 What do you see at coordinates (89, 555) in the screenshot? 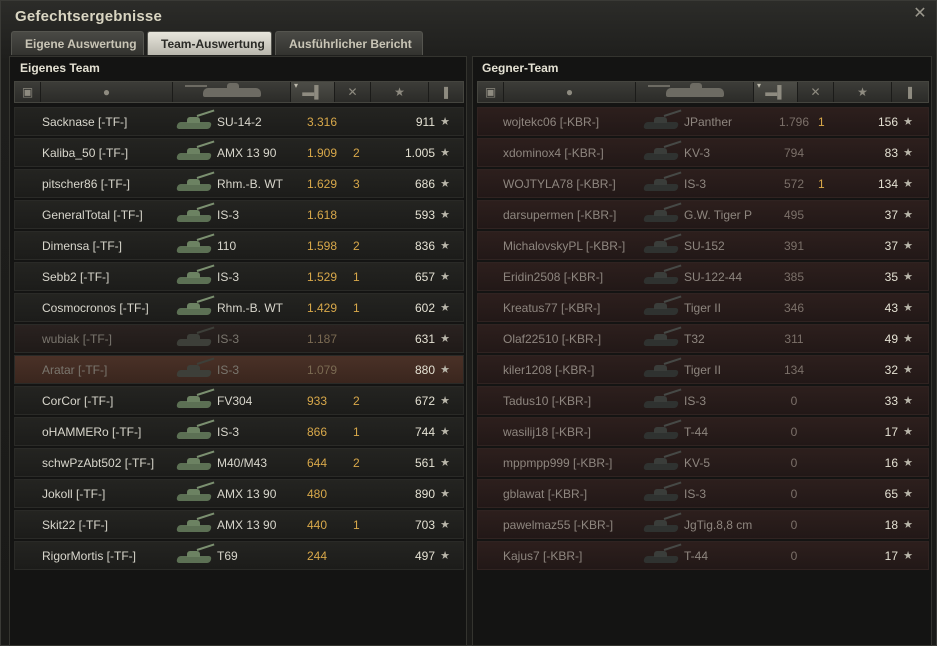
I see `player-name: RigorMortis [-TF-]` at bounding box center [89, 555].